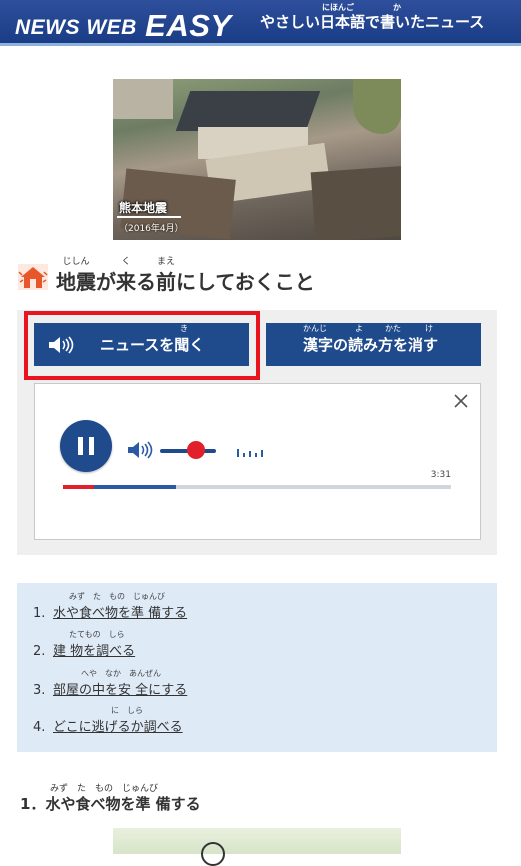  What do you see at coordinates (118, 727) in the screenshot?
I see `outline-link-4: どこに逃げるか調べる` at bounding box center [118, 727].